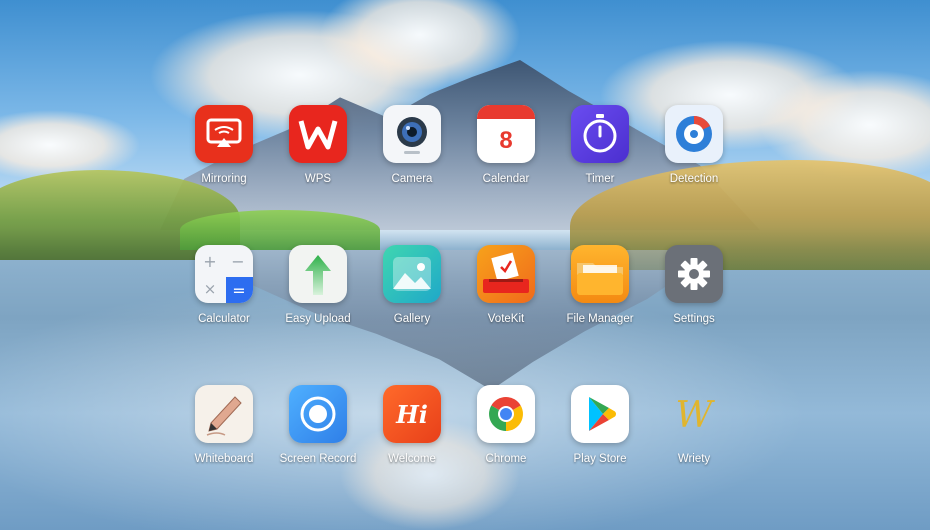 The image size is (930, 530). What do you see at coordinates (224, 134) in the screenshot?
I see `mirroring-icon` at bounding box center [224, 134].